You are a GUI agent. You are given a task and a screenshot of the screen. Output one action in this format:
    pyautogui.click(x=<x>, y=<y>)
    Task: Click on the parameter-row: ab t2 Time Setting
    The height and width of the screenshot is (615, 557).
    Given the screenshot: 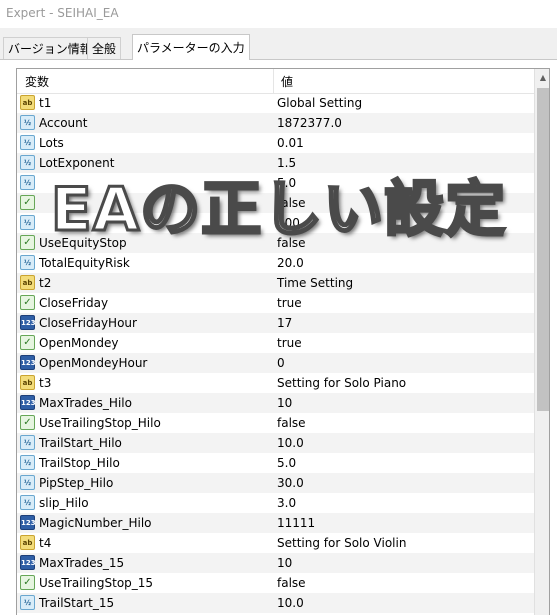 What is the action you would take?
    pyautogui.click(x=275, y=283)
    